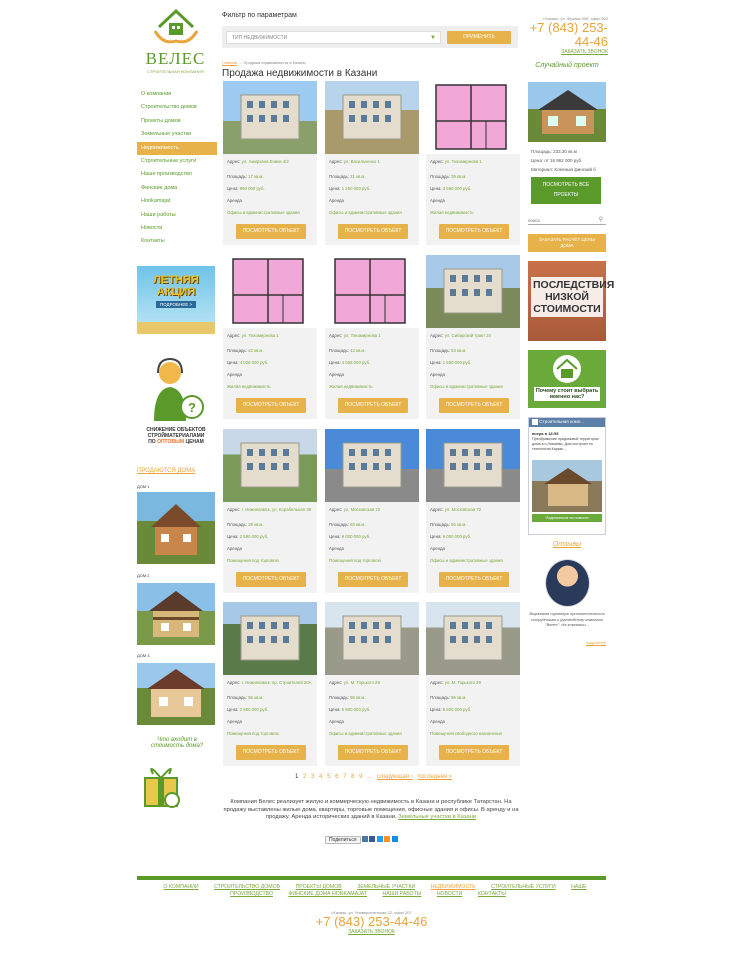 This screenshot has height=960, width=743. Describe the element at coordinates (177, 107) in the screenshot. I see `nav-item-construction: Строительство домов` at that location.